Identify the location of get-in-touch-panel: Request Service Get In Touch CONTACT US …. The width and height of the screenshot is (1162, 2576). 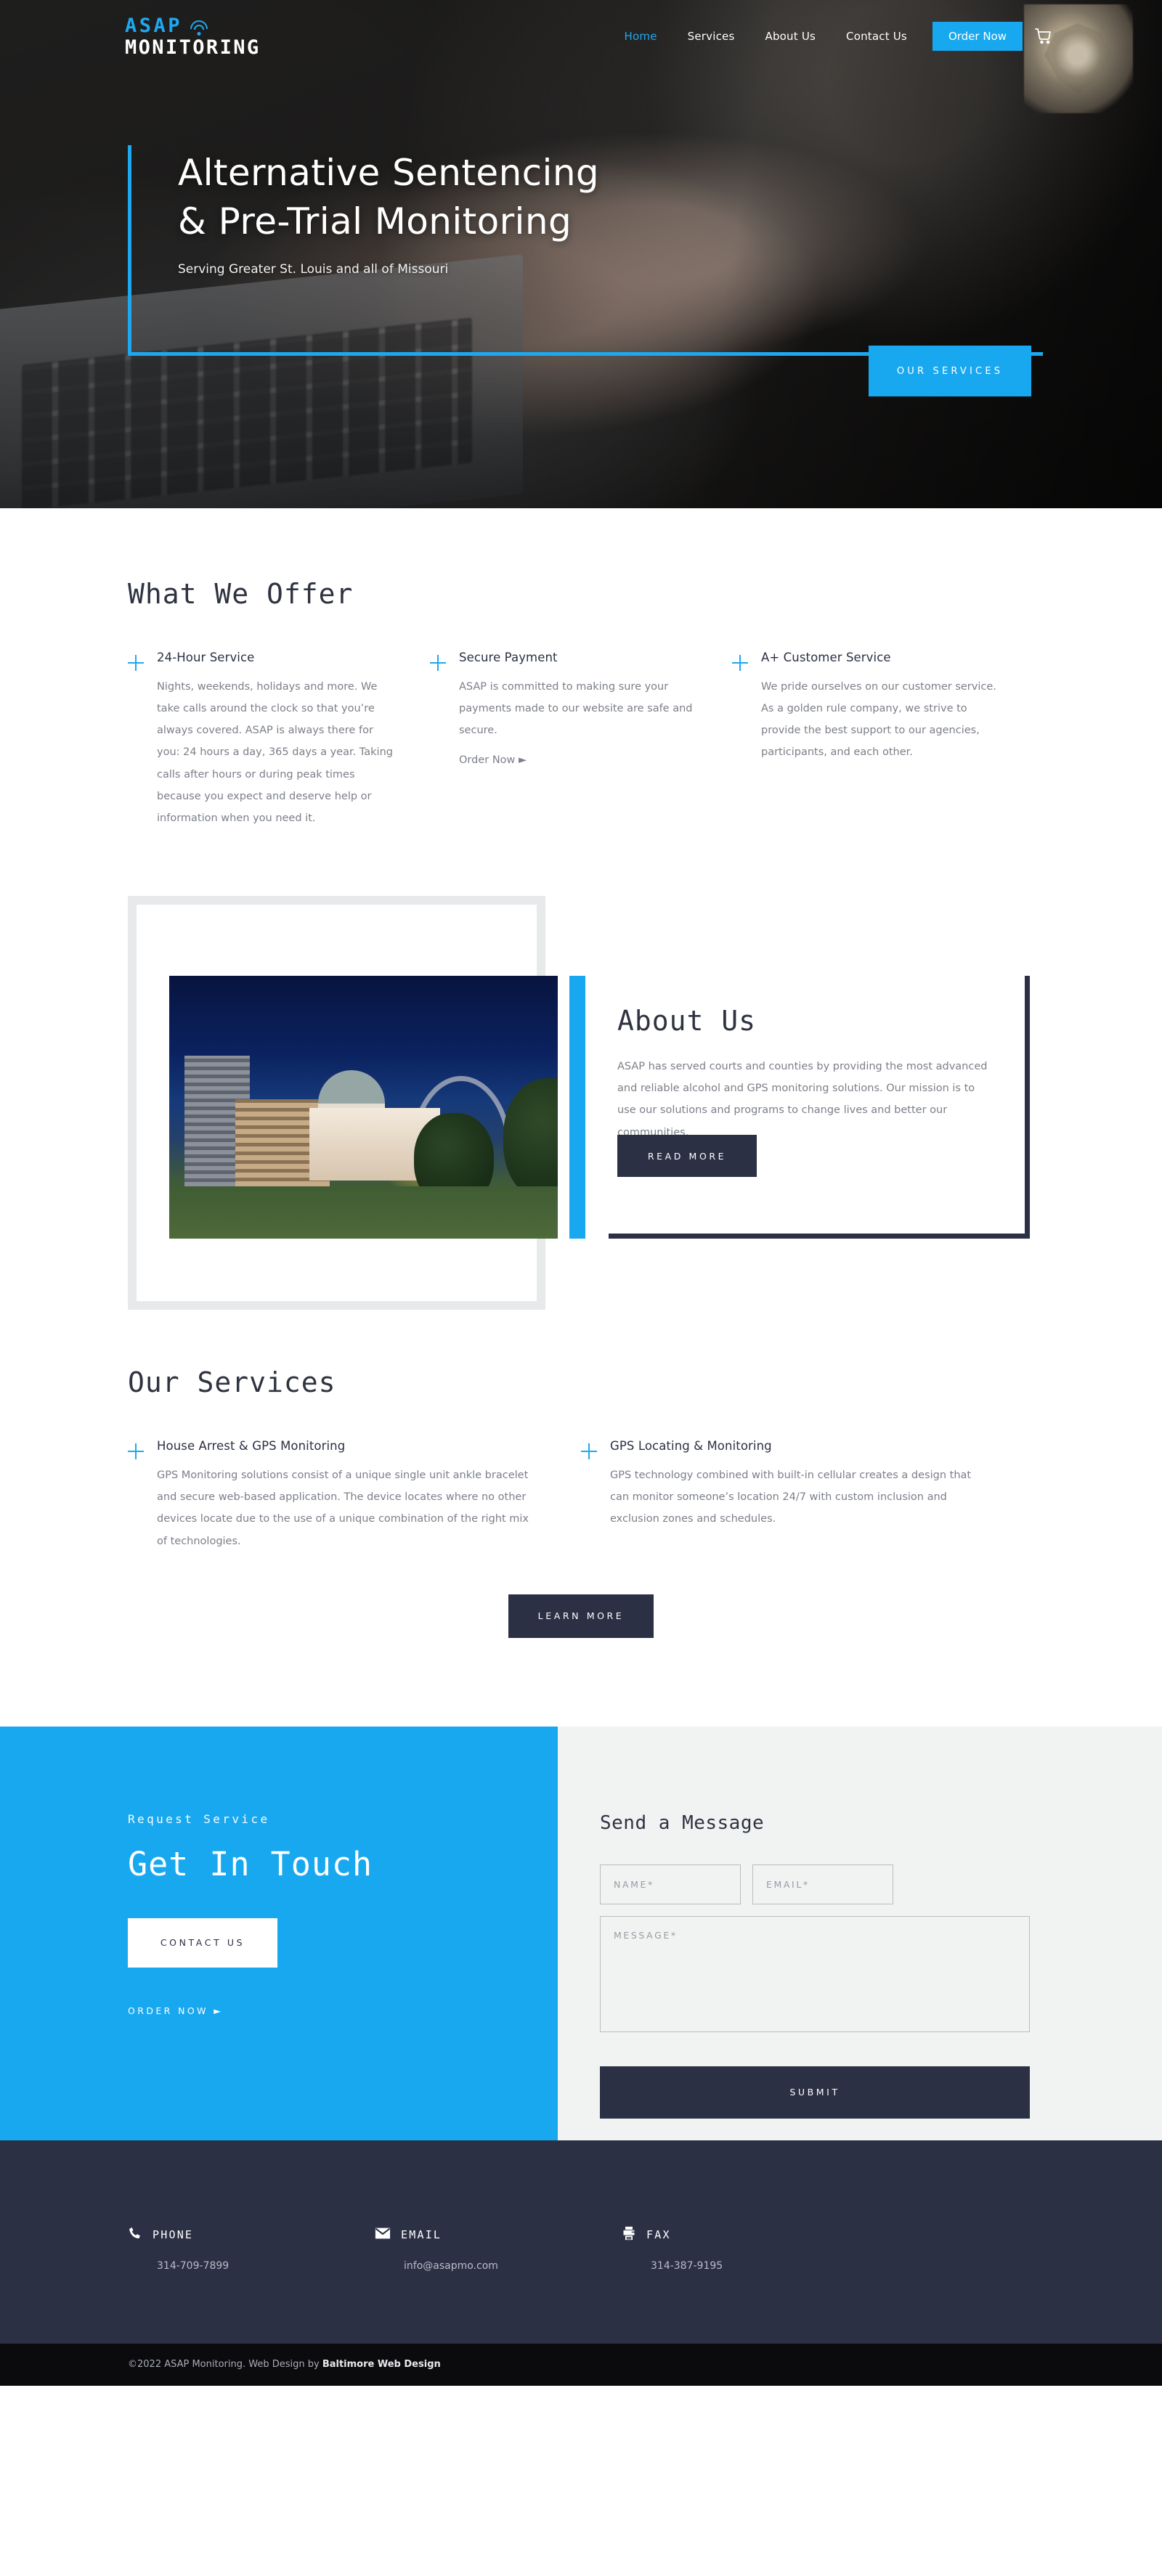
(279, 1933).